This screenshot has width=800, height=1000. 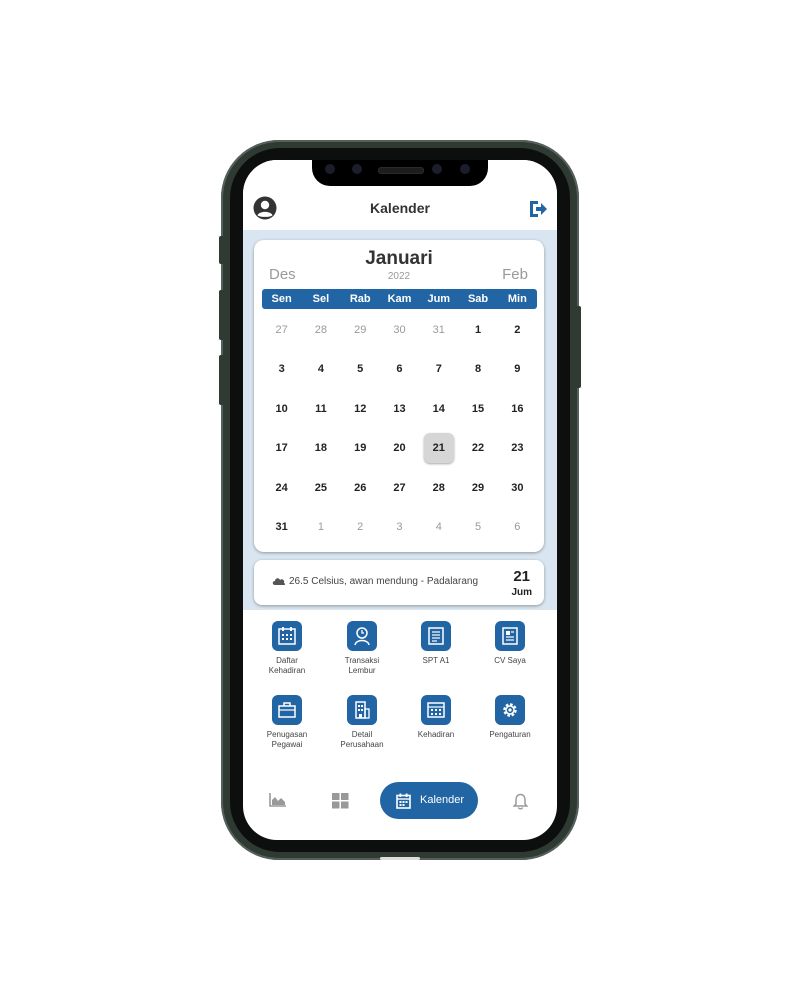 What do you see at coordinates (438, 527) in the screenshot?
I see `calendar-day-outside-month: 4` at bounding box center [438, 527].